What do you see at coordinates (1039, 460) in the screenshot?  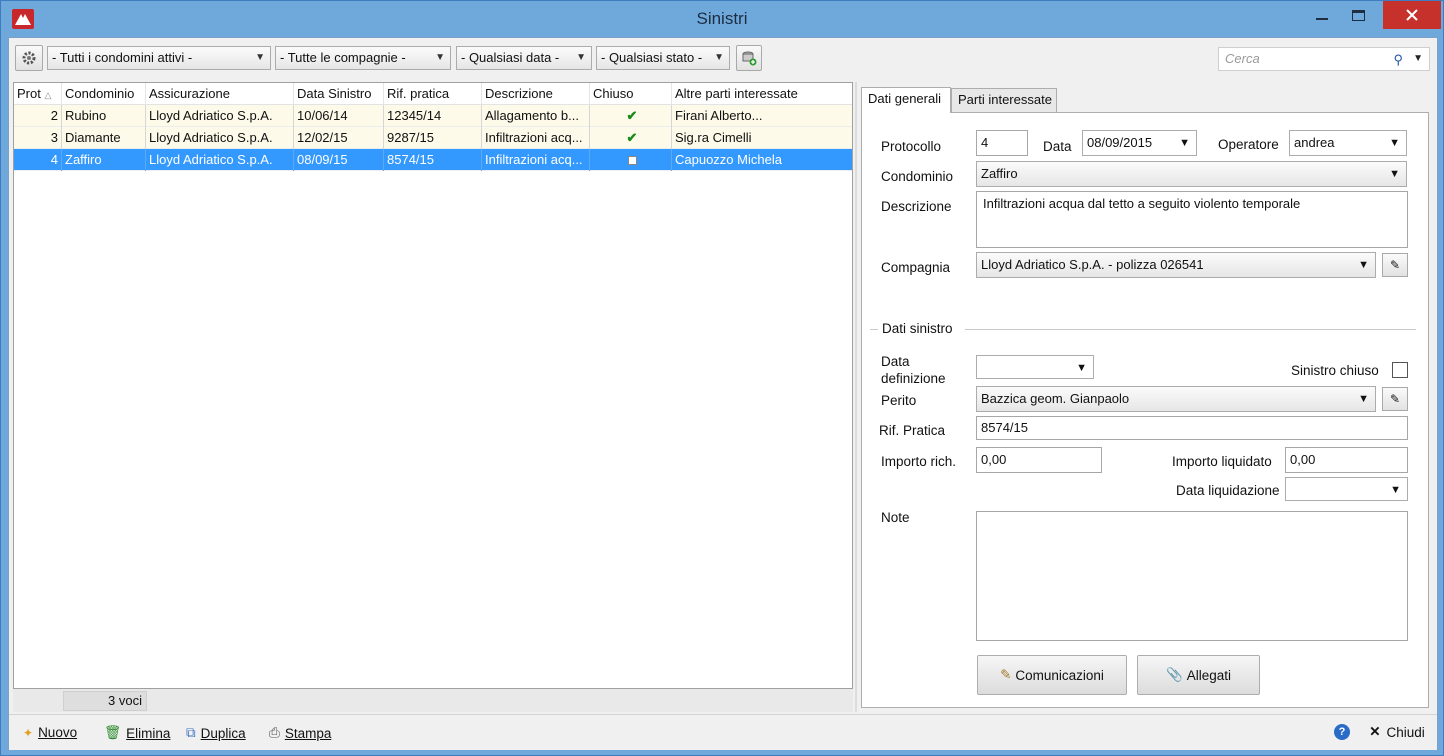 I see `importo-rich-input: 0,00` at bounding box center [1039, 460].